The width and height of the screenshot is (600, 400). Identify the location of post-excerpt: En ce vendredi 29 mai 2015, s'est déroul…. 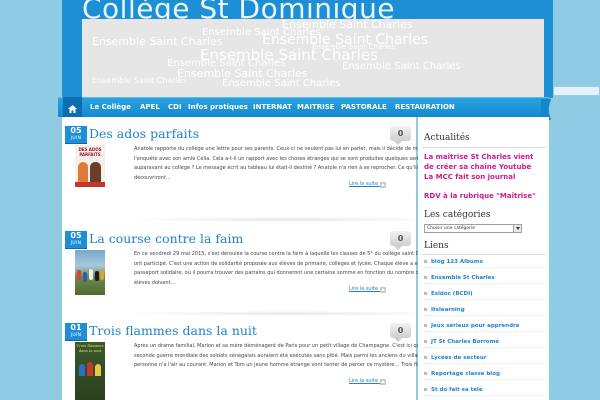
(291, 268).